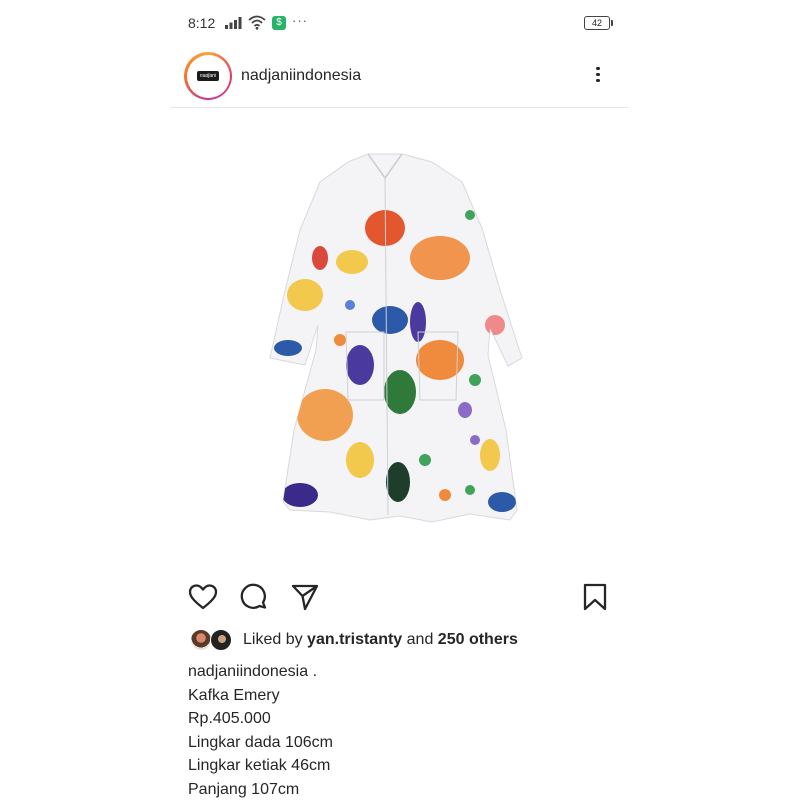  What do you see at coordinates (399, 77) in the screenshot?
I see `post-header: nadjani nadjaniindonesia` at bounding box center [399, 77].